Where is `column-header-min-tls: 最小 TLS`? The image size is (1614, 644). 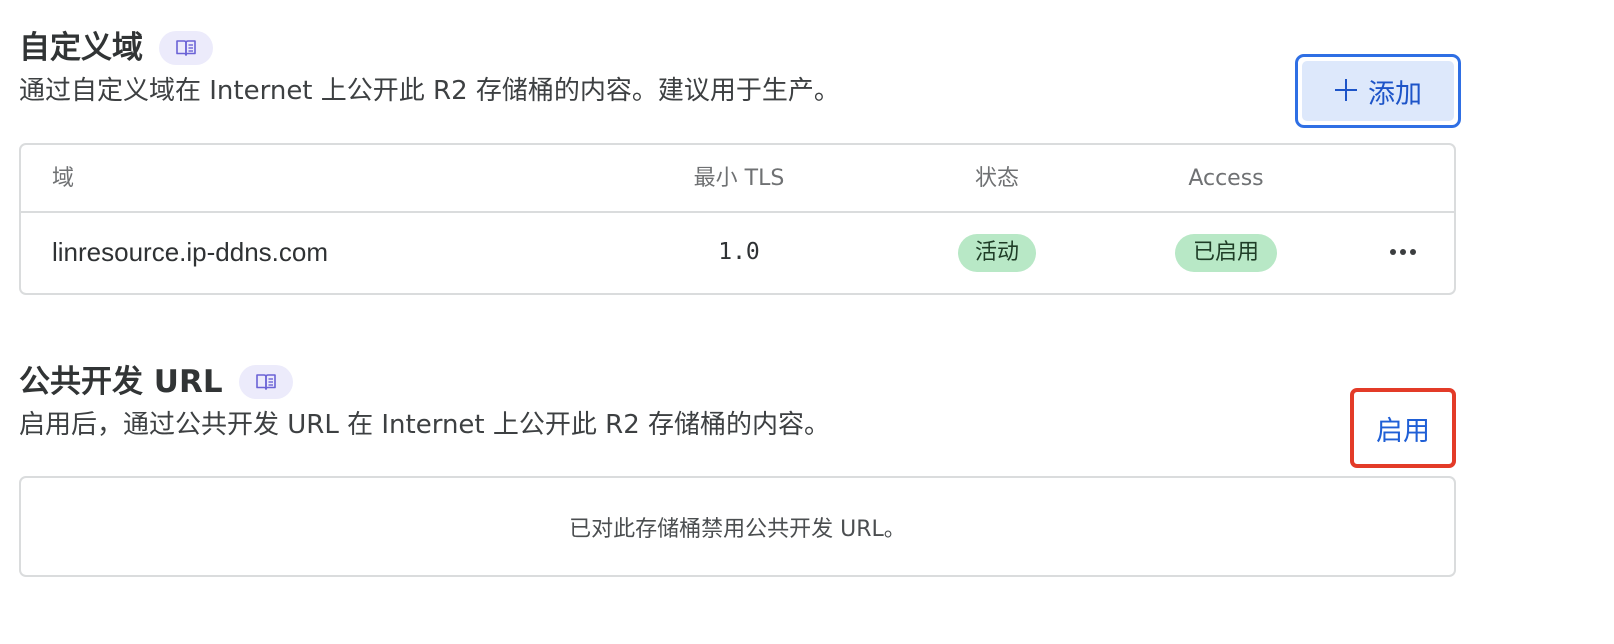
column-header-min-tls: 最小 TLS is located at coordinates (739, 179).